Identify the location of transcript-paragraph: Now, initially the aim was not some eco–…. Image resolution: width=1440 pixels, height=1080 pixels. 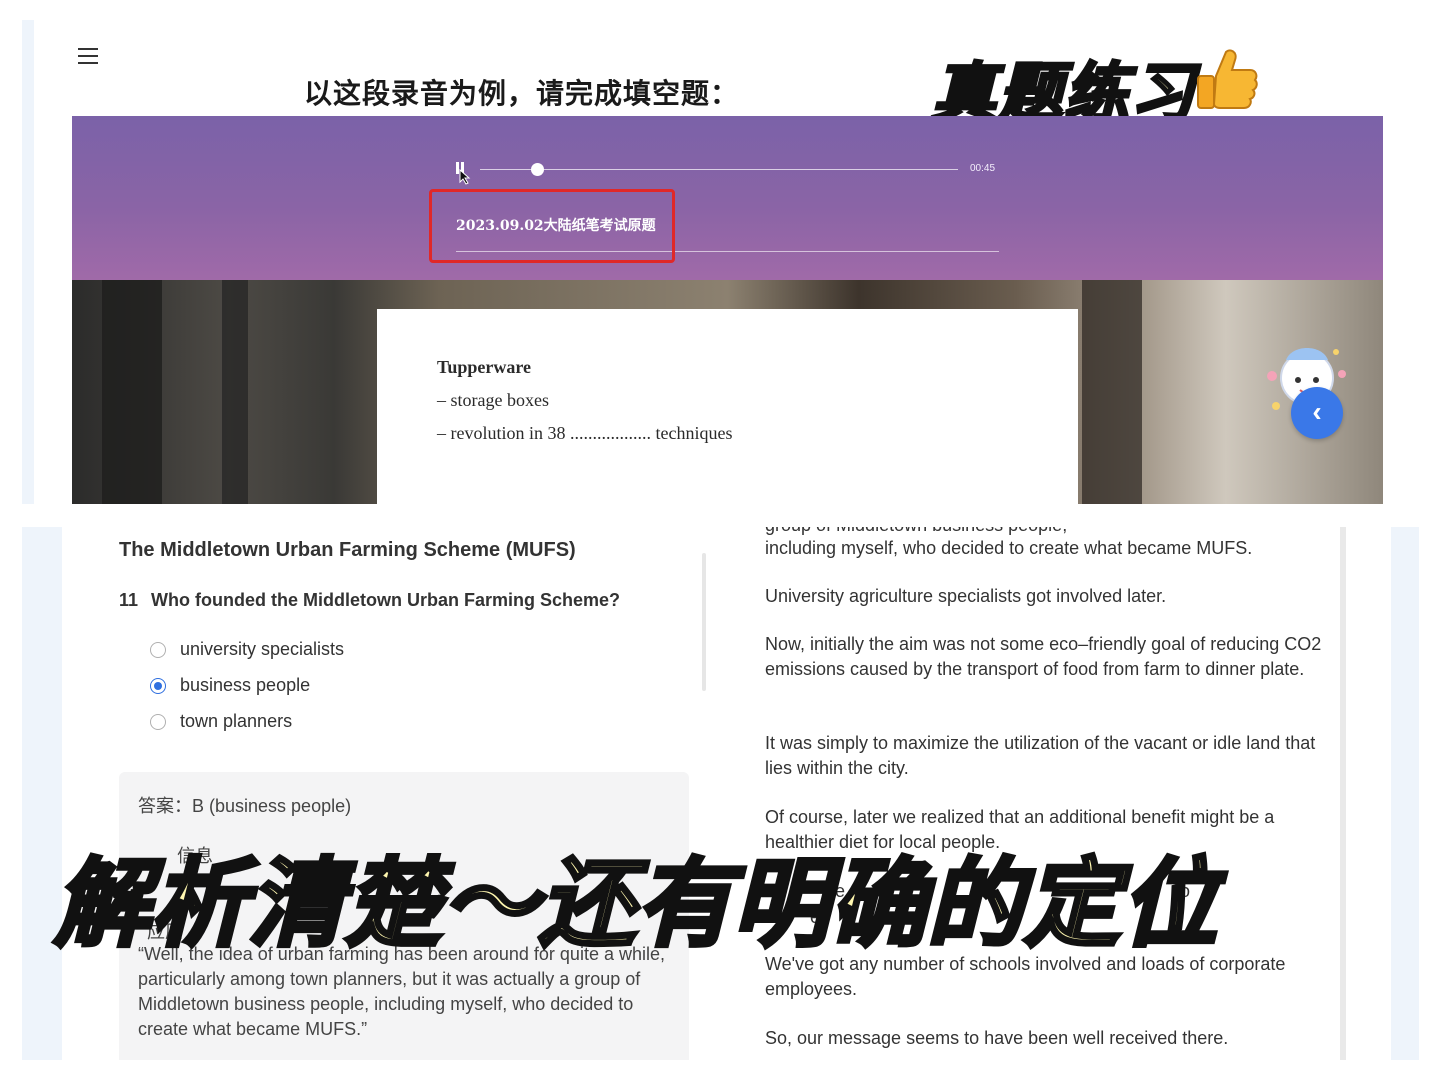
(1043, 656).